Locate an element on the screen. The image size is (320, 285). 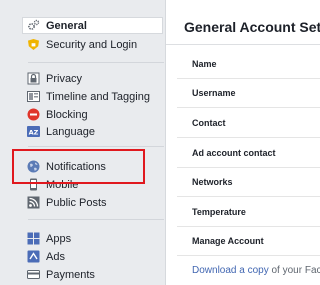
timeline-icon is located at coordinates (33, 96).